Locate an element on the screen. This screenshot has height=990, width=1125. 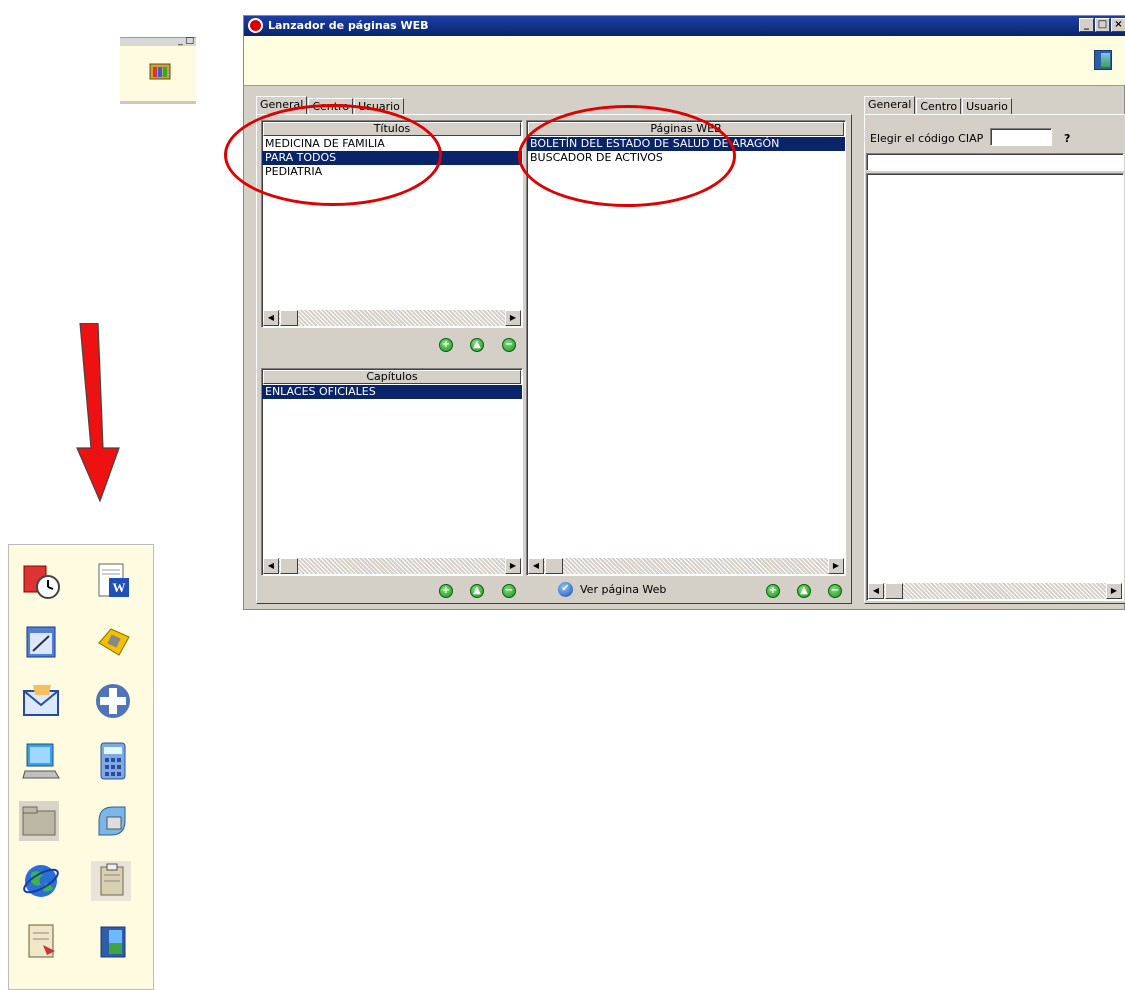
annotation-arrow-down-icon is located at coordinates (98, 413).